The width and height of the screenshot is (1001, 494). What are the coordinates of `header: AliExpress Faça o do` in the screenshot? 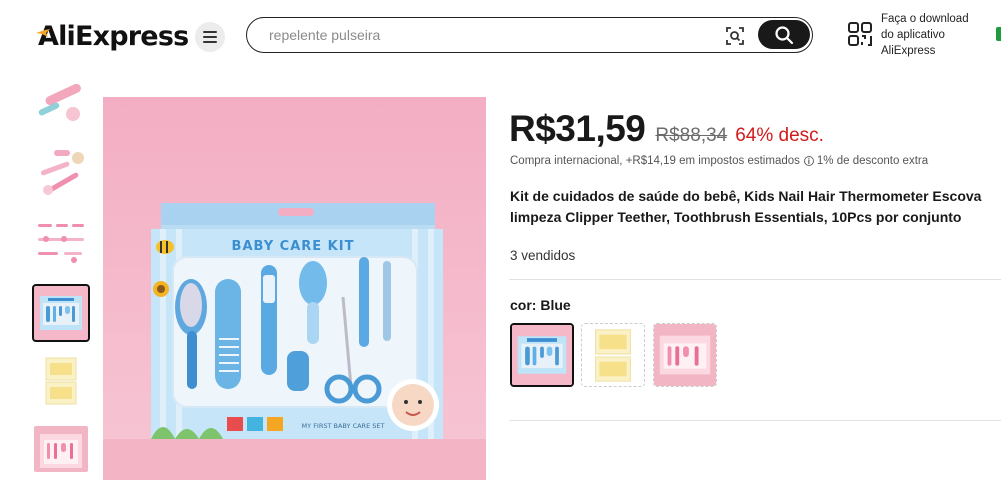 It's located at (500, 36).